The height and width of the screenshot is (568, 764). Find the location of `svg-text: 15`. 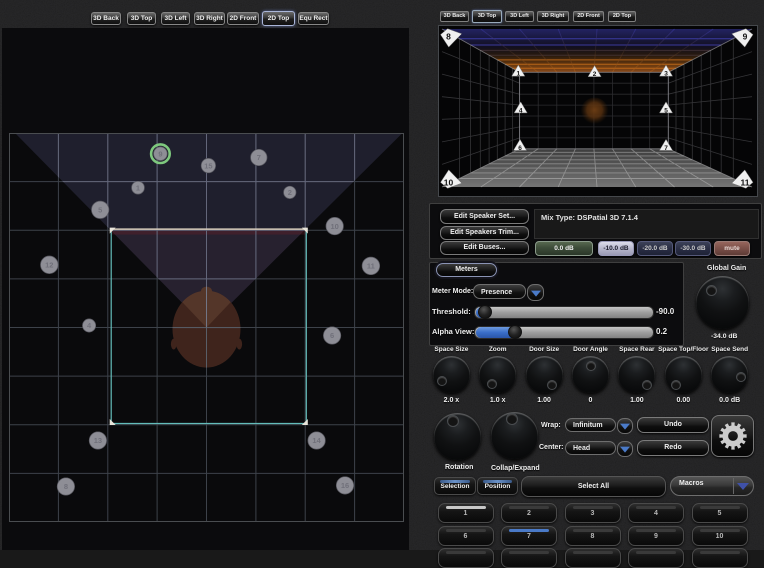

svg-text: 15 is located at coordinates (208, 165).